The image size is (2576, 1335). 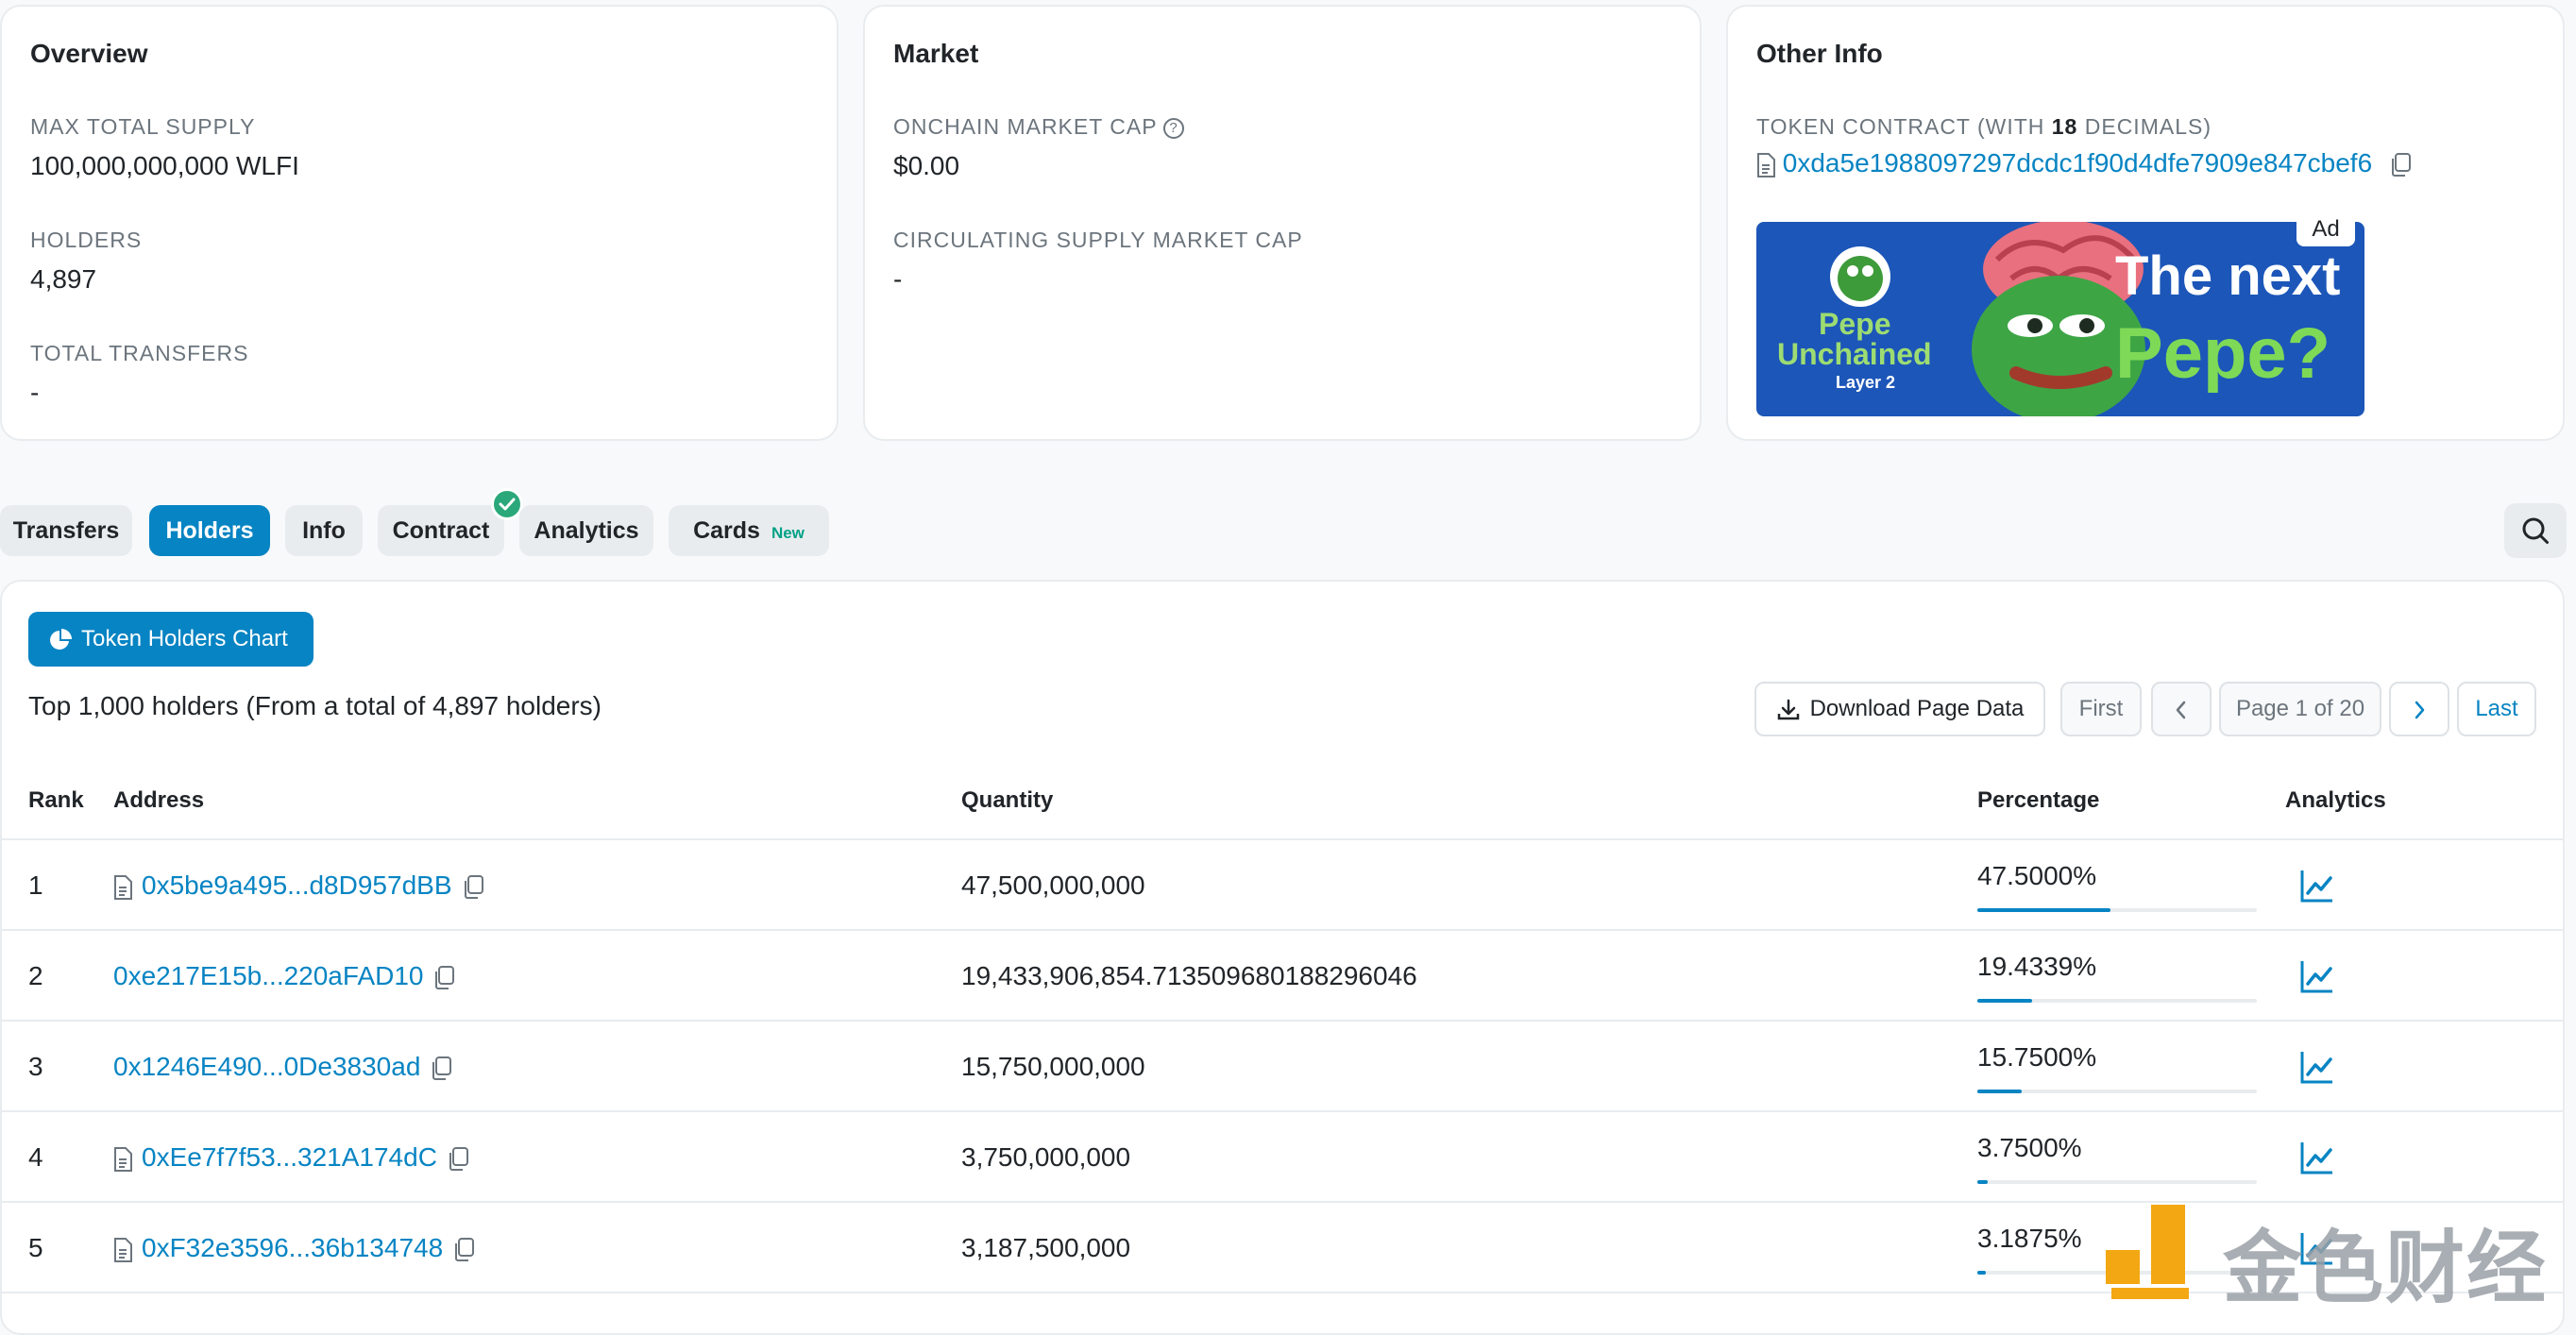 I want to click on circulating-market-cap-value: -, so click(x=898, y=279).